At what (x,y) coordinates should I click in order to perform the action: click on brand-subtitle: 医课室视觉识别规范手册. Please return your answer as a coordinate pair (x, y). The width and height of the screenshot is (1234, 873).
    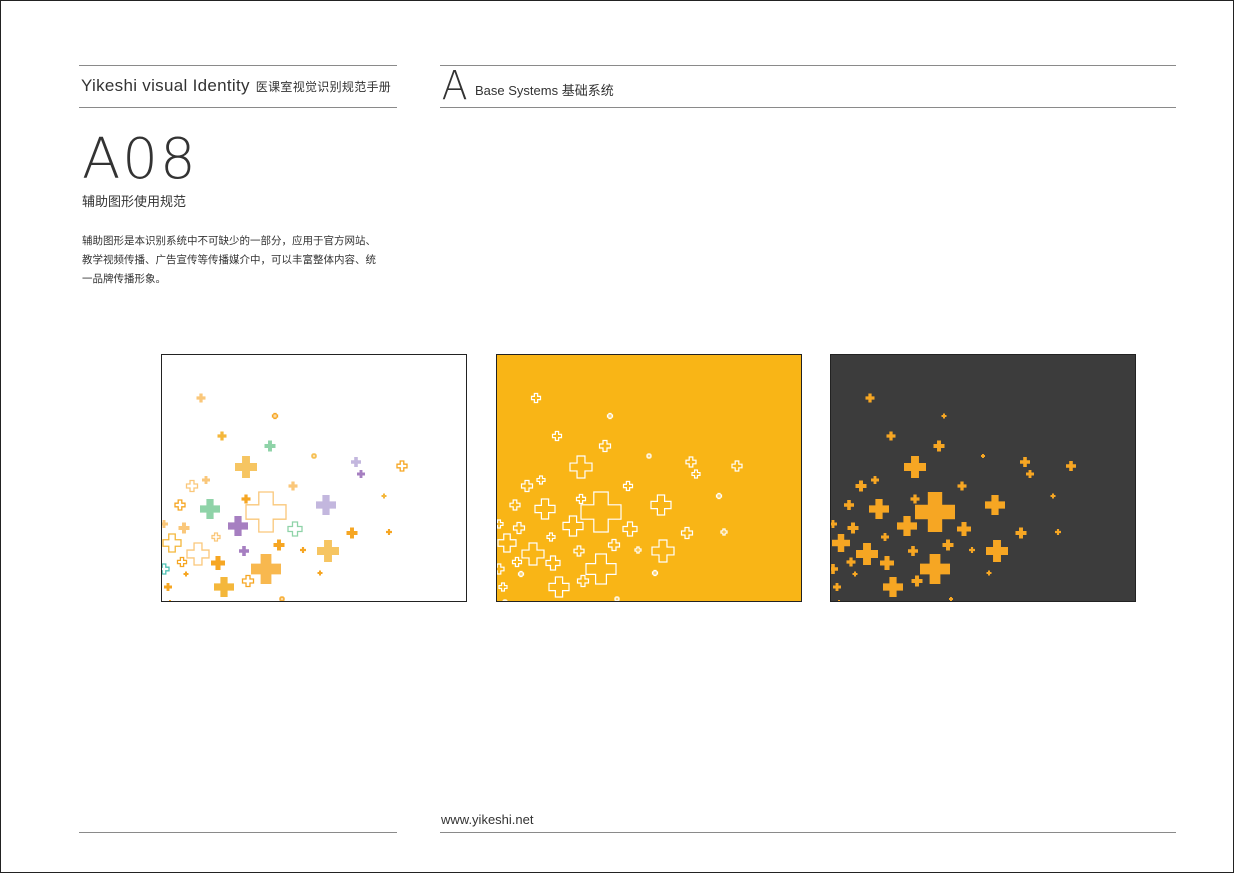
    Looking at the image, I should click on (323, 87).